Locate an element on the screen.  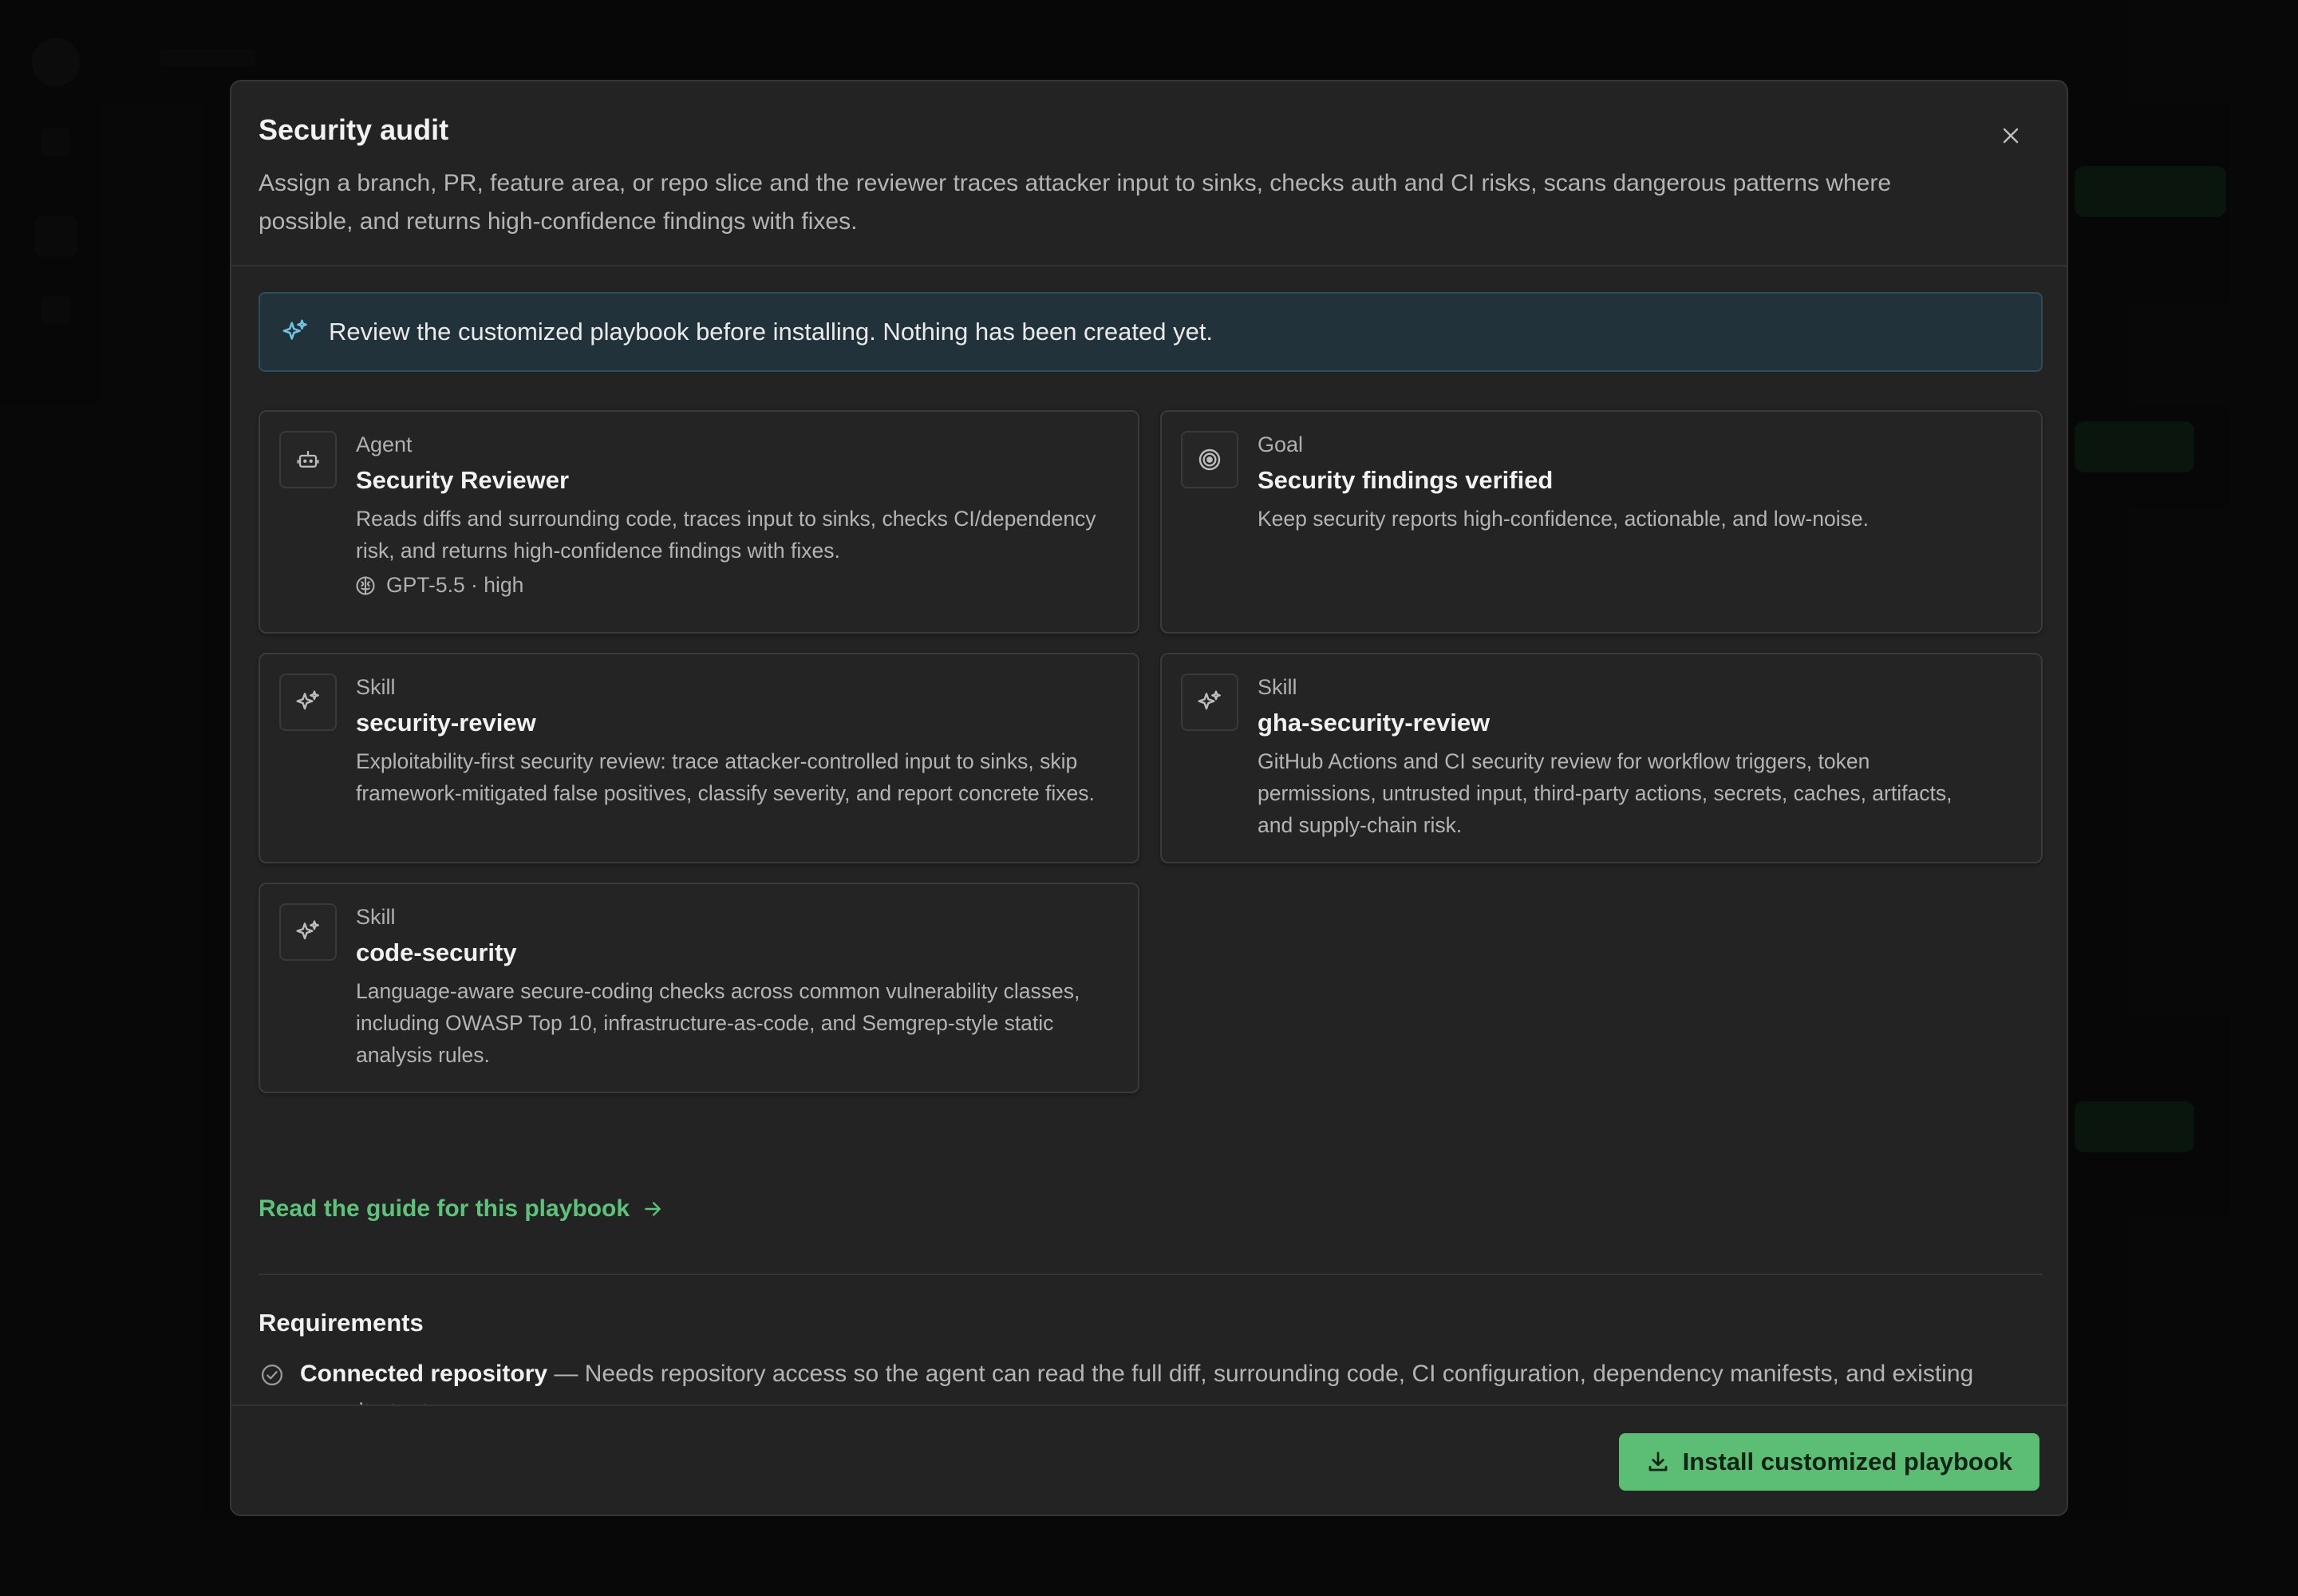
arrow-right-icon is located at coordinates (653, 1209).